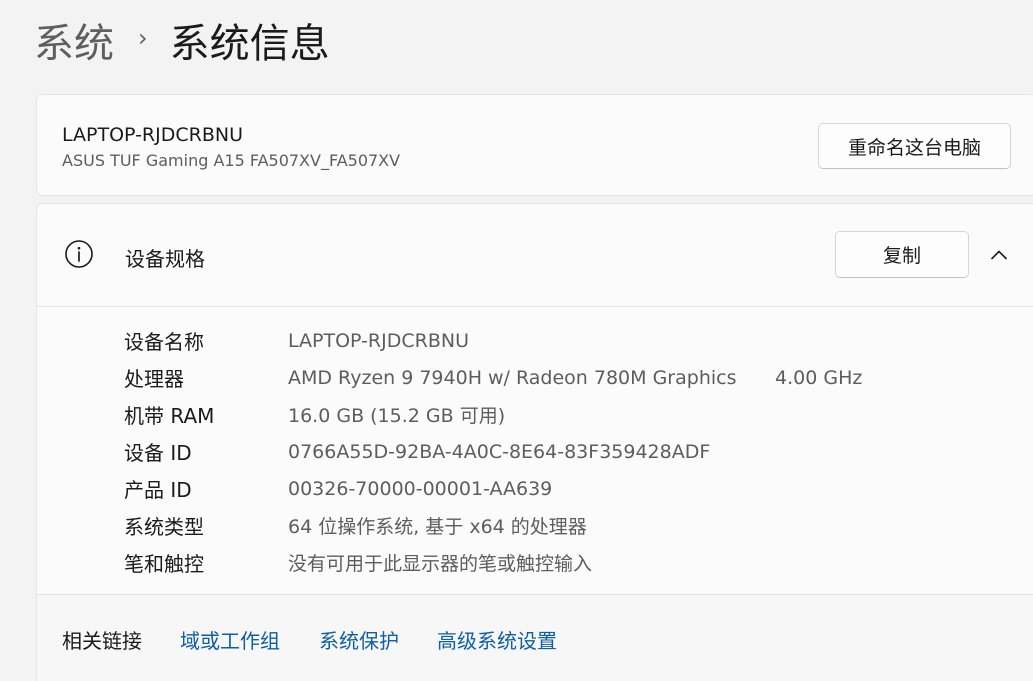  What do you see at coordinates (819, 377) in the screenshot?
I see `spec-processor-speed: 4.00 GHz` at bounding box center [819, 377].